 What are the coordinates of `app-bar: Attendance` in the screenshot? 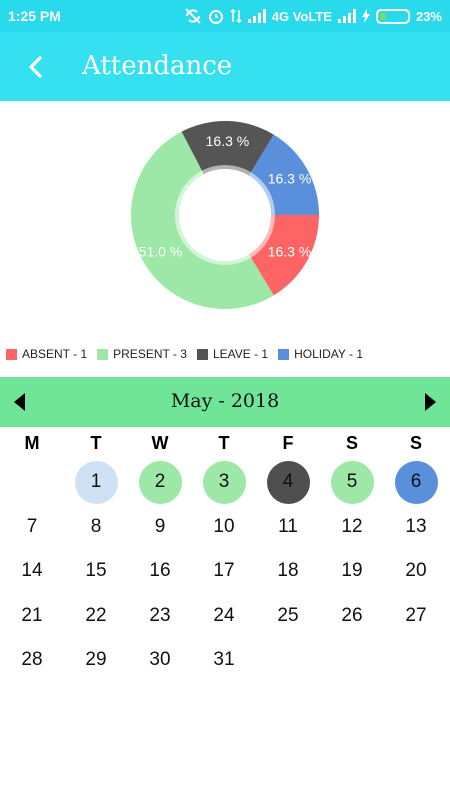 It's located at (225, 66).